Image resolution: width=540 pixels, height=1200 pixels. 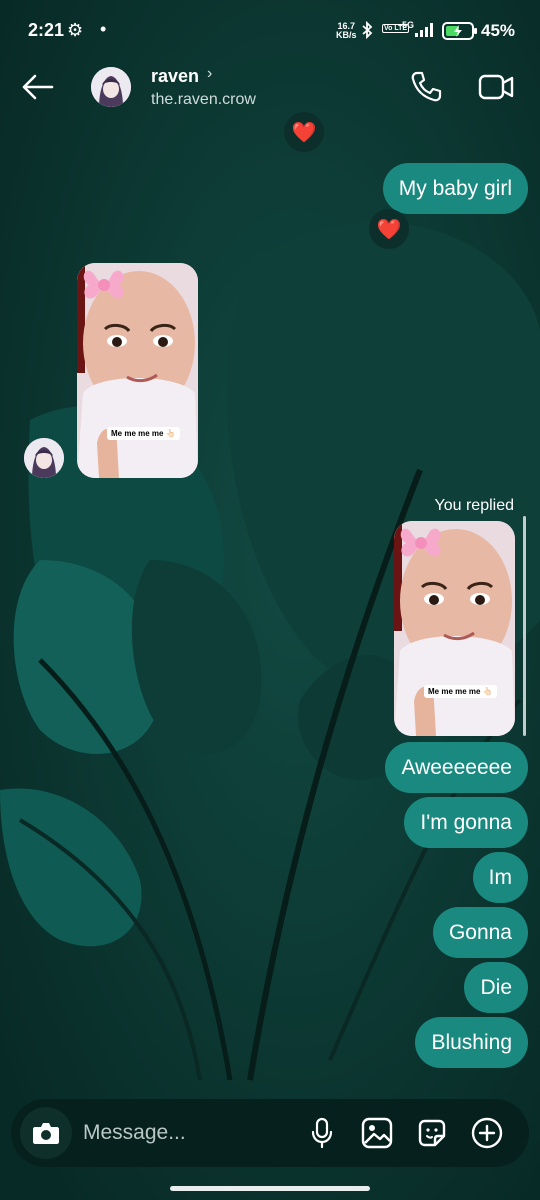 What do you see at coordinates (346, 35) in the screenshot?
I see `network-speed-unit: KB/s` at bounding box center [346, 35].